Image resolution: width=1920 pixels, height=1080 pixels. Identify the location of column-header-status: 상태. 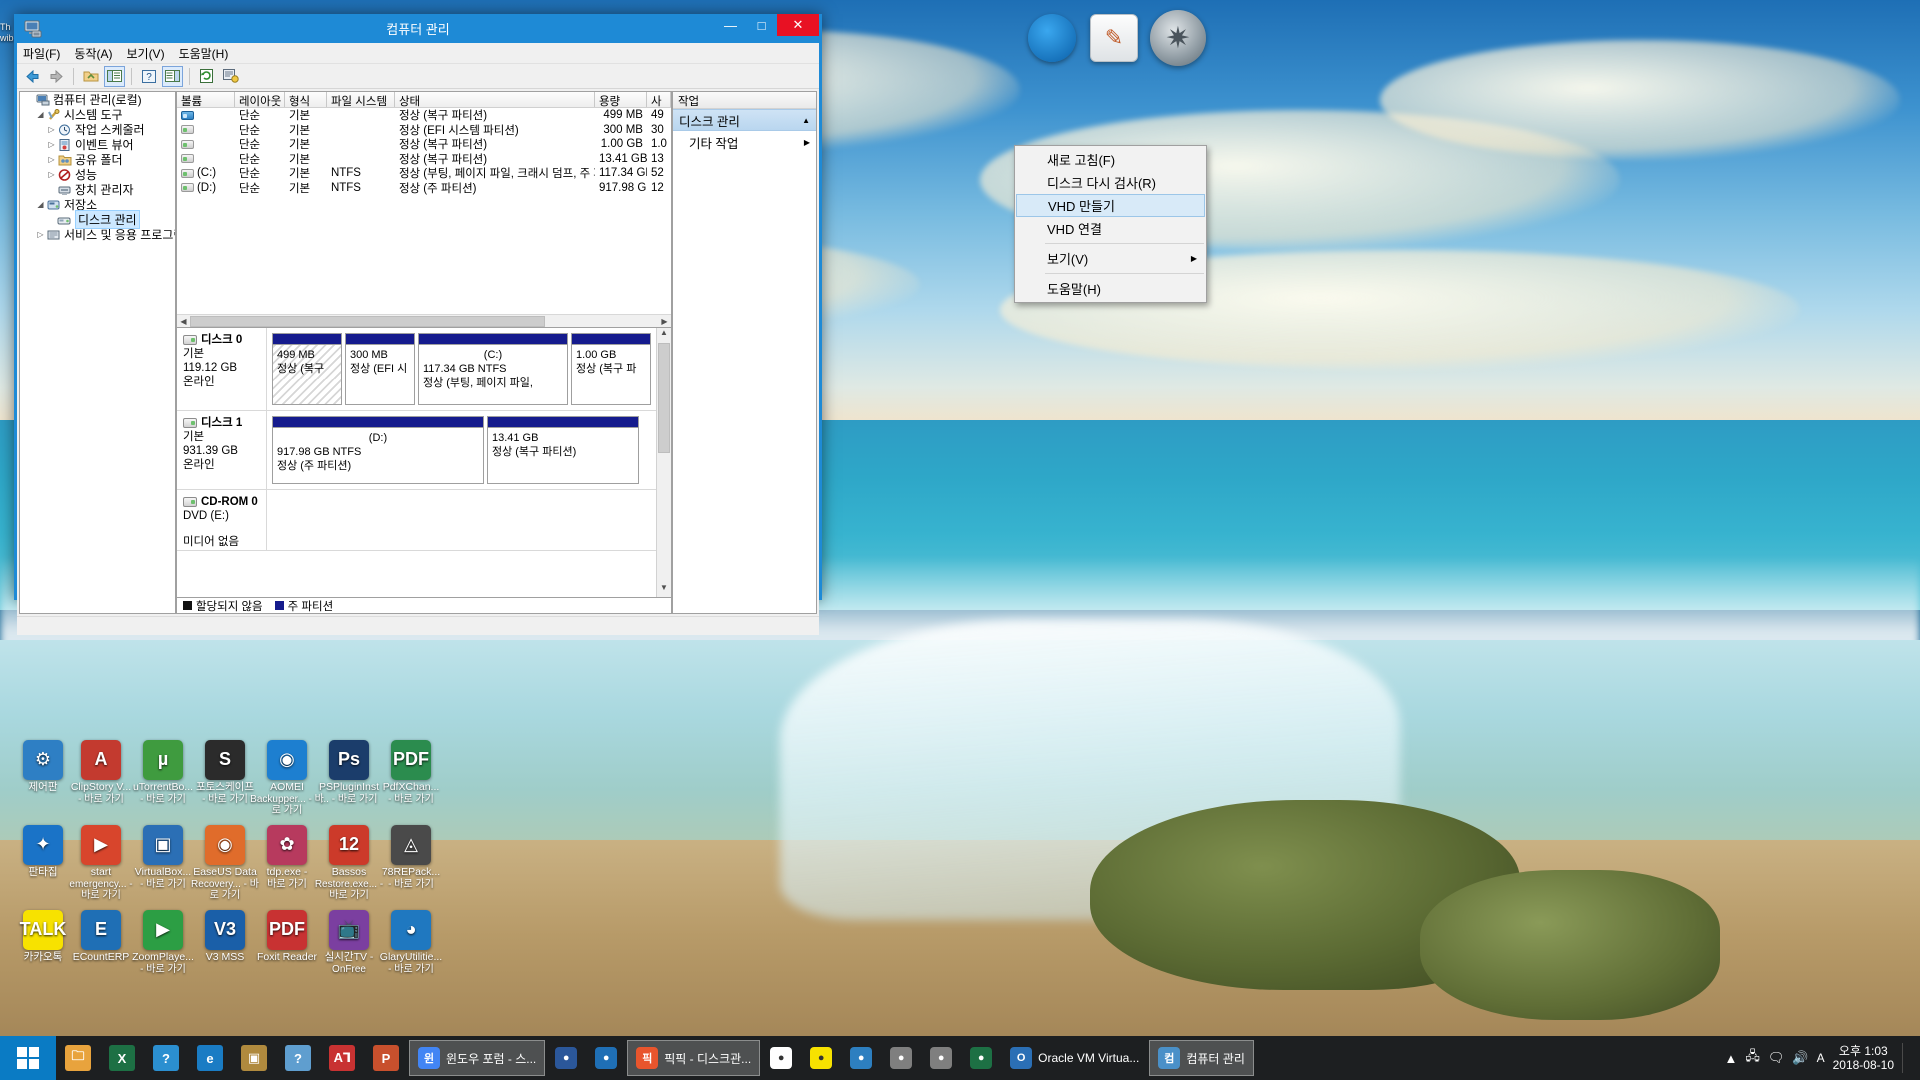
(494, 99).